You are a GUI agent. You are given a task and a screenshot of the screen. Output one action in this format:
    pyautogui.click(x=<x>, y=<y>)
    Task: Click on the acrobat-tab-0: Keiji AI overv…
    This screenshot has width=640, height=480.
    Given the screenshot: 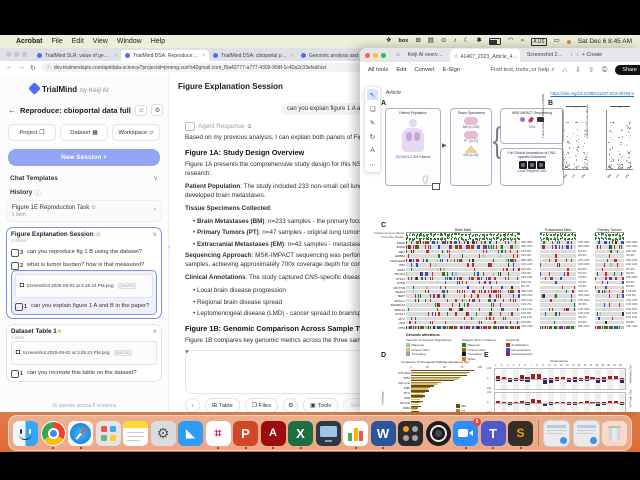 What is the action you would take?
    pyautogui.click(x=425, y=55)
    